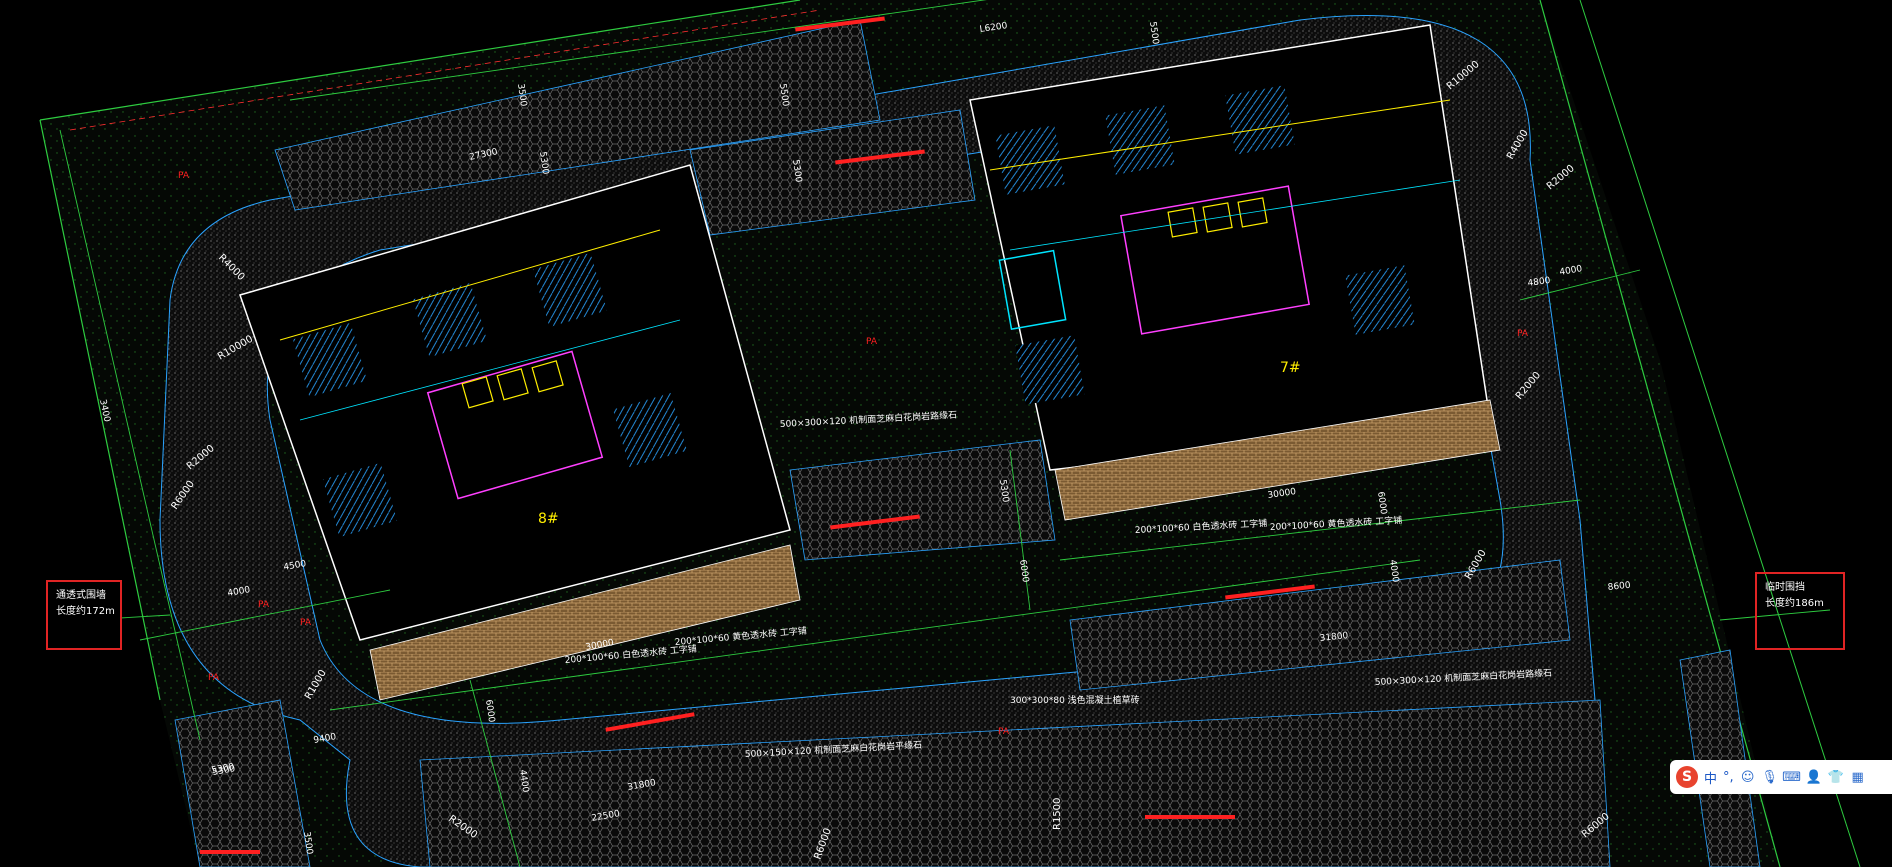 The image size is (1892, 867). What do you see at coordinates (1057, 814) in the screenshot?
I see `radius-text: R1500` at bounding box center [1057, 814].